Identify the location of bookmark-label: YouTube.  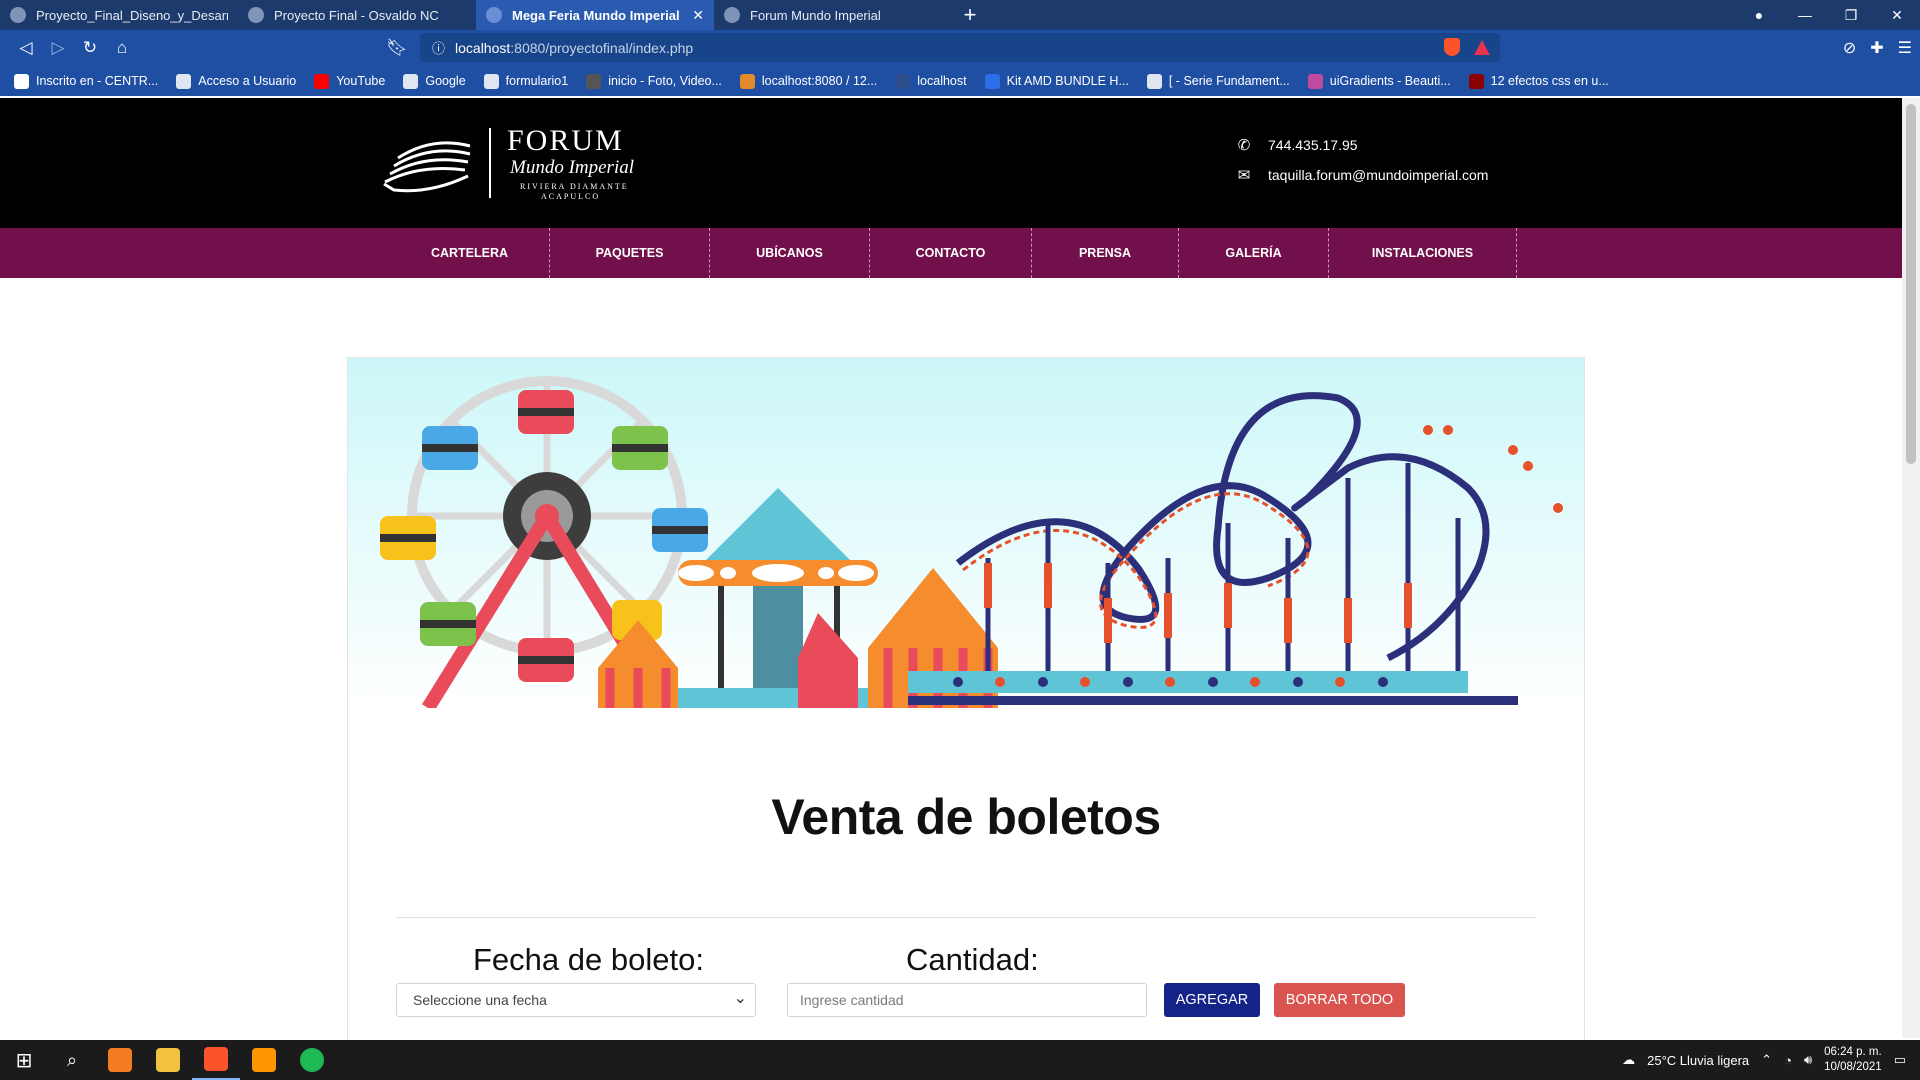
(361, 81).